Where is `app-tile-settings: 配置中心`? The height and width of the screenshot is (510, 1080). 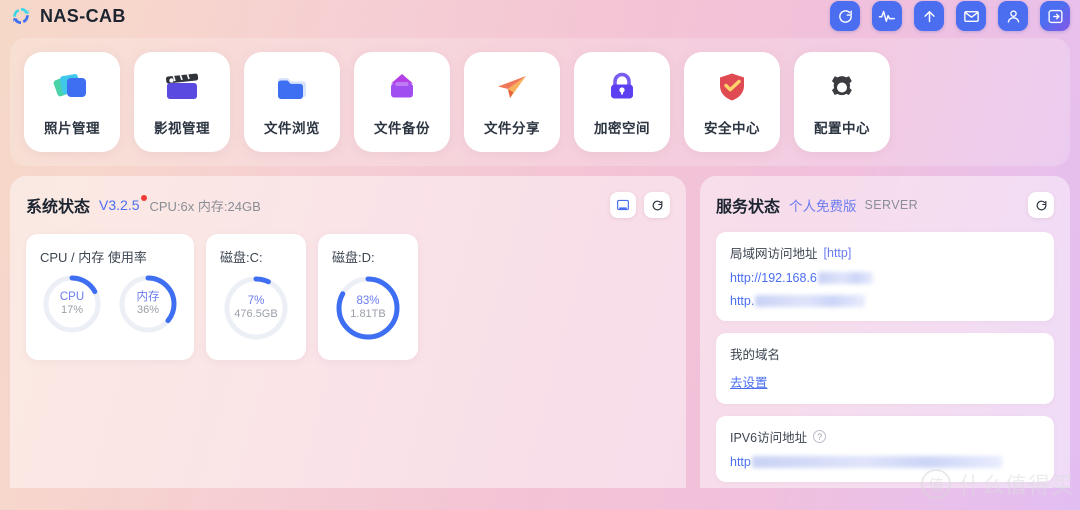
app-tile-settings: 配置中心 is located at coordinates (842, 102).